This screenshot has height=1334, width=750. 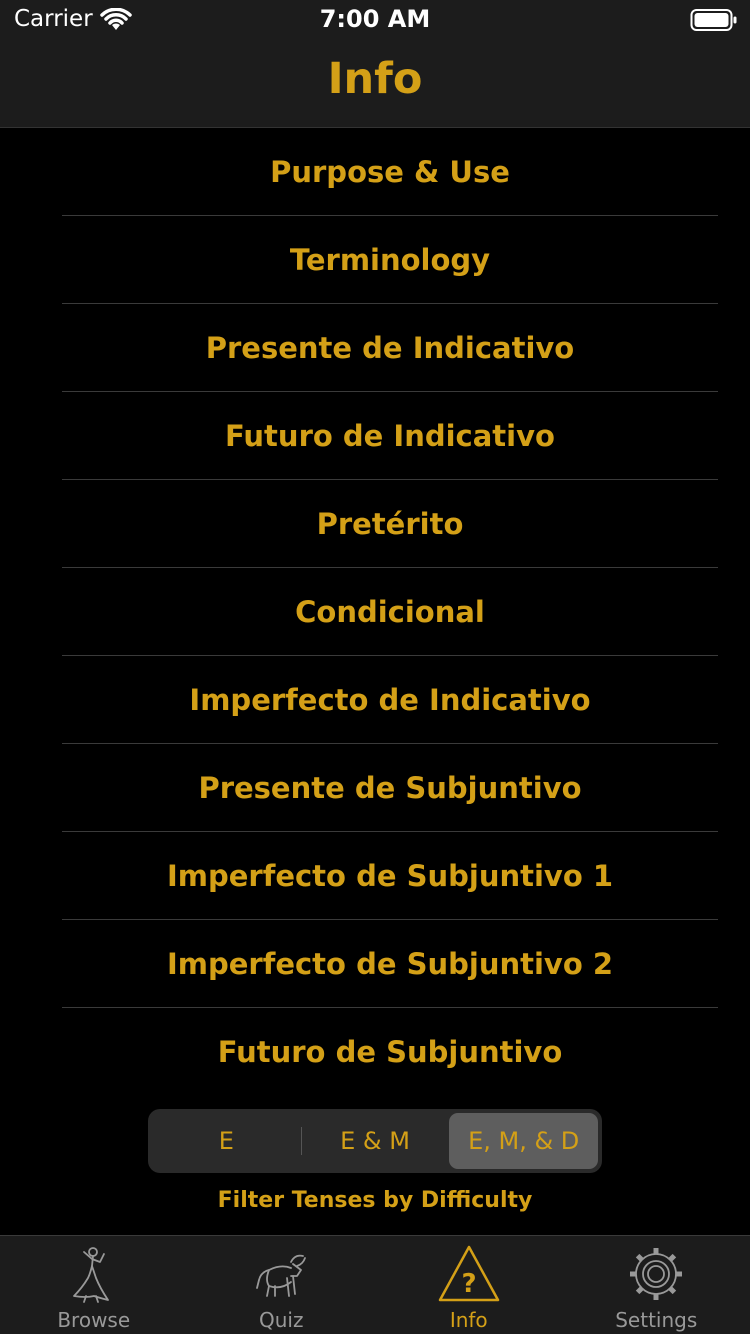 What do you see at coordinates (390, 700) in the screenshot?
I see `topic-item-imperfecto-indicativo: Imperfecto de Indicativo` at bounding box center [390, 700].